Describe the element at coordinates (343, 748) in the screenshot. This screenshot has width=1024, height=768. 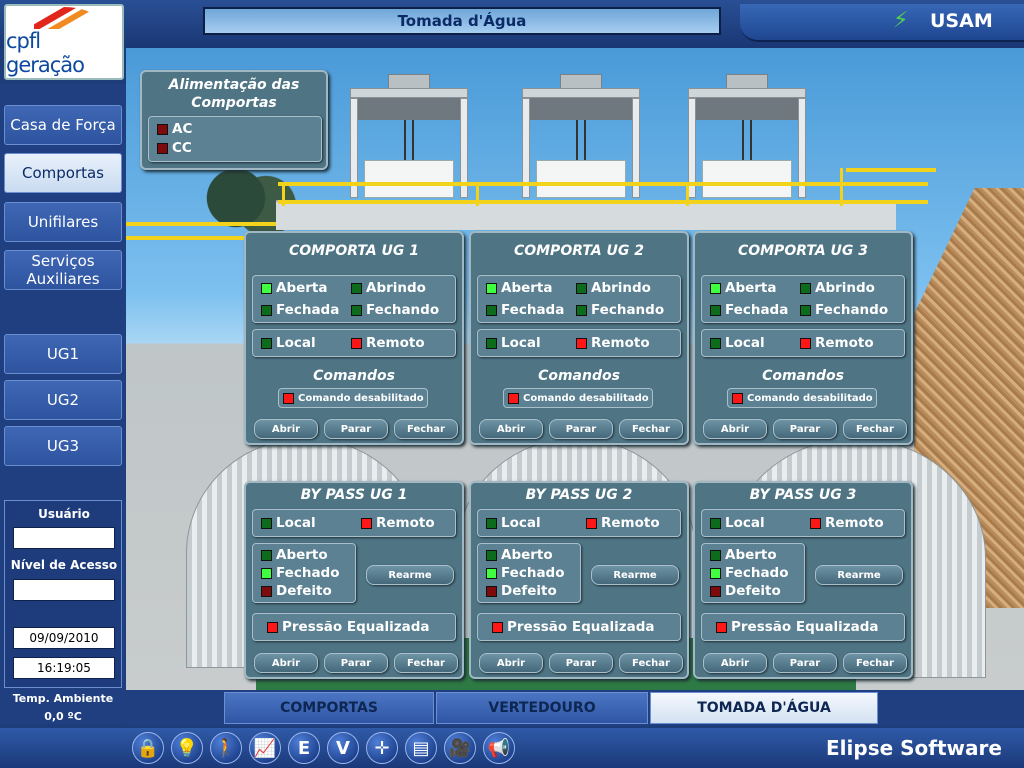
I see `variables-icon: V` at that location.